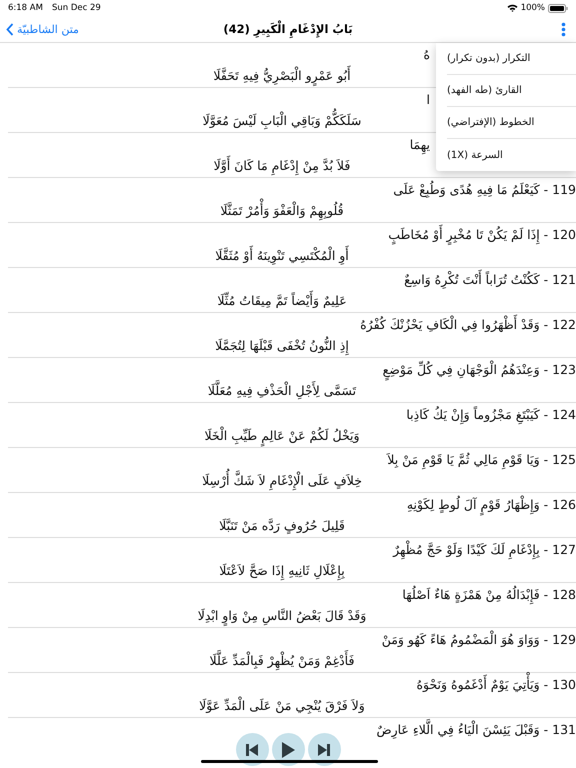  What do you see at coordinates (428, 100) in the screenshot?
I see `verse-line: ا` at bounding box center [428, 100].